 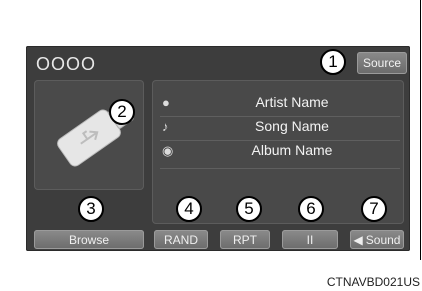 I want to click on browse-button: Browse, so click(x=89, y=239).